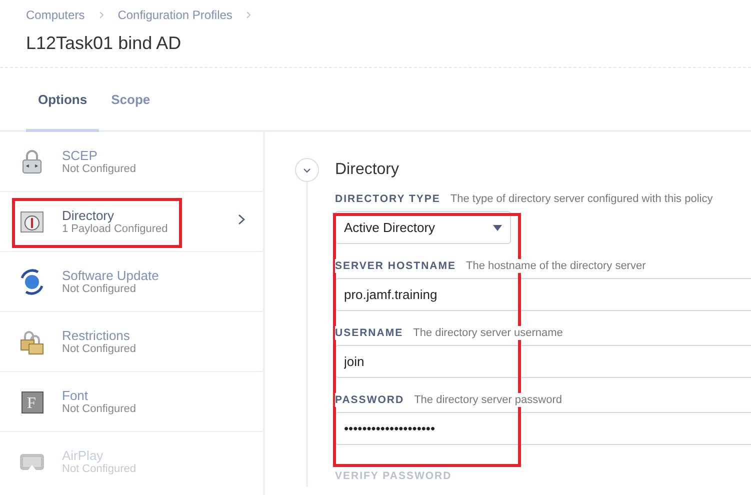 This screenshot has height=495, width=751. I want to click on section-title: Directory, so click(367, 170).